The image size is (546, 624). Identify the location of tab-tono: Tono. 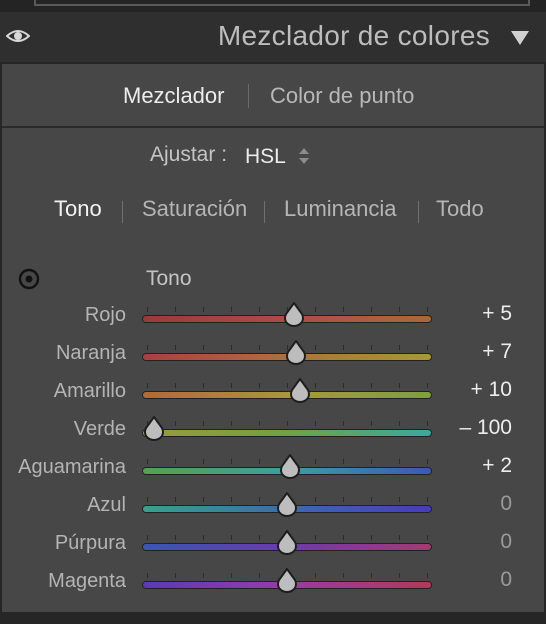
(78, 209).